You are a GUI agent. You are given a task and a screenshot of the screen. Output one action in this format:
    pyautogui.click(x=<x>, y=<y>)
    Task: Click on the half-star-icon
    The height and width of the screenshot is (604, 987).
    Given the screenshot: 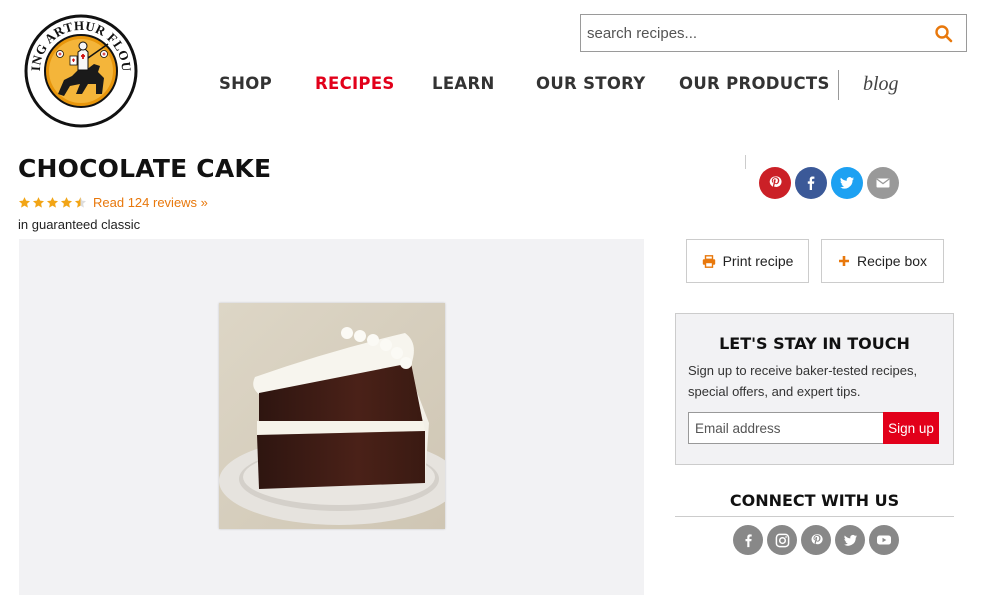 What is the action you would take?
    pyautogui.click(x=80, y=202)
    